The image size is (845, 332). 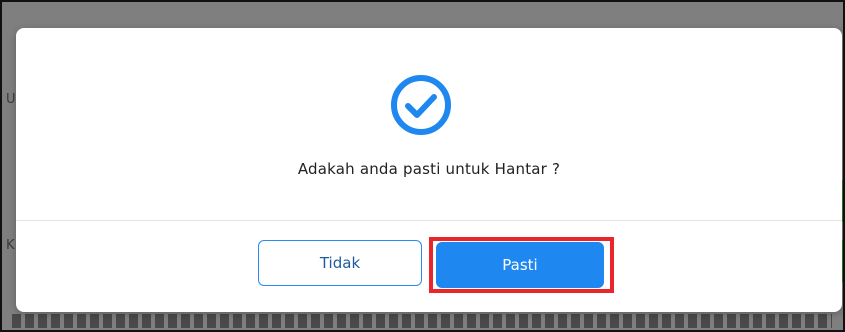 I want to click on confirm-button: Pasti, so click(x=520, y=265).